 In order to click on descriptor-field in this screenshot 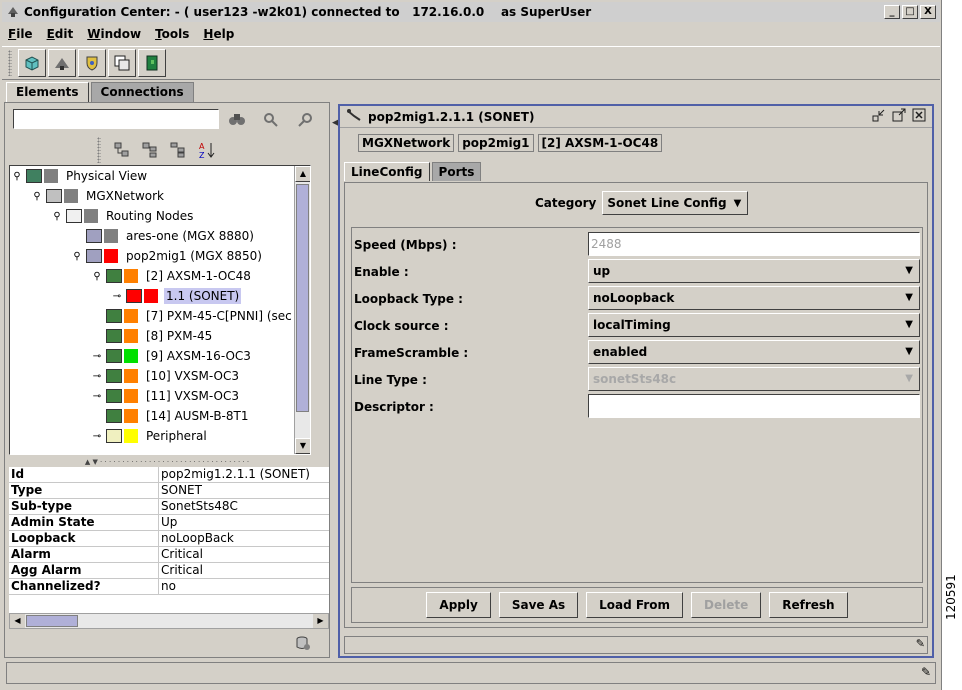, I will do `click(754, 406)`.